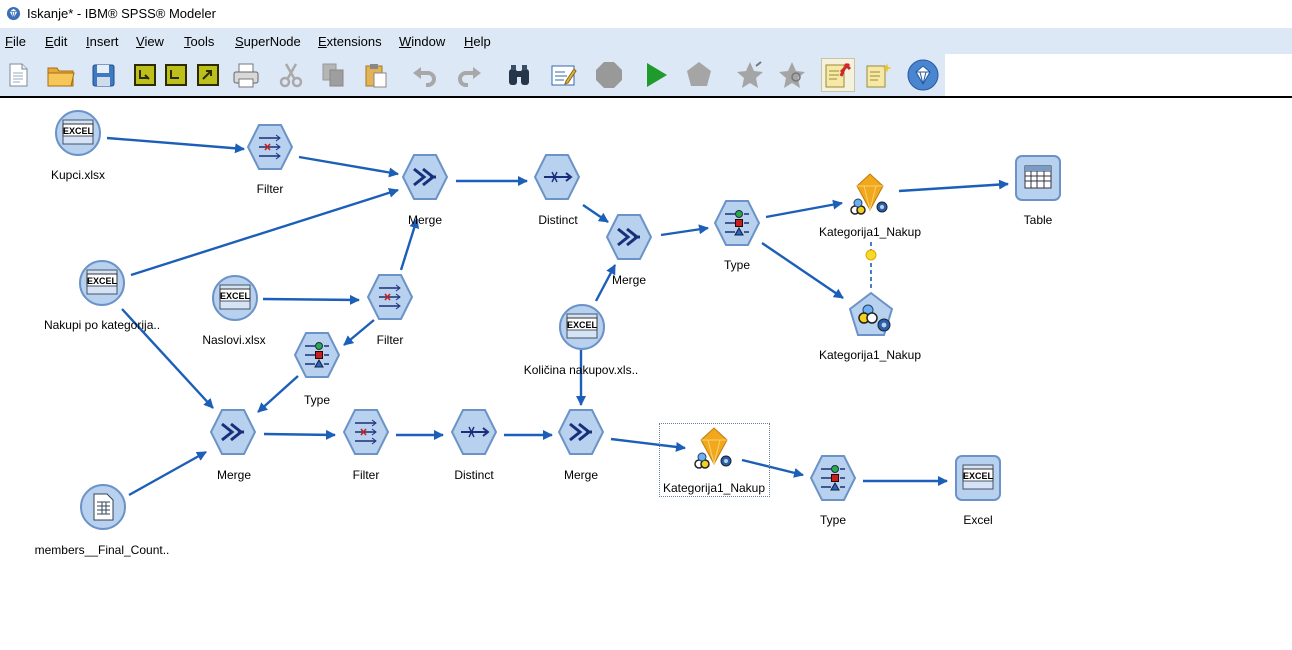 This screenshot has height=650, width=1292. Describe the element at coordinates (422, 41) in the screenshot. I see `menu-window: Window` at that location.